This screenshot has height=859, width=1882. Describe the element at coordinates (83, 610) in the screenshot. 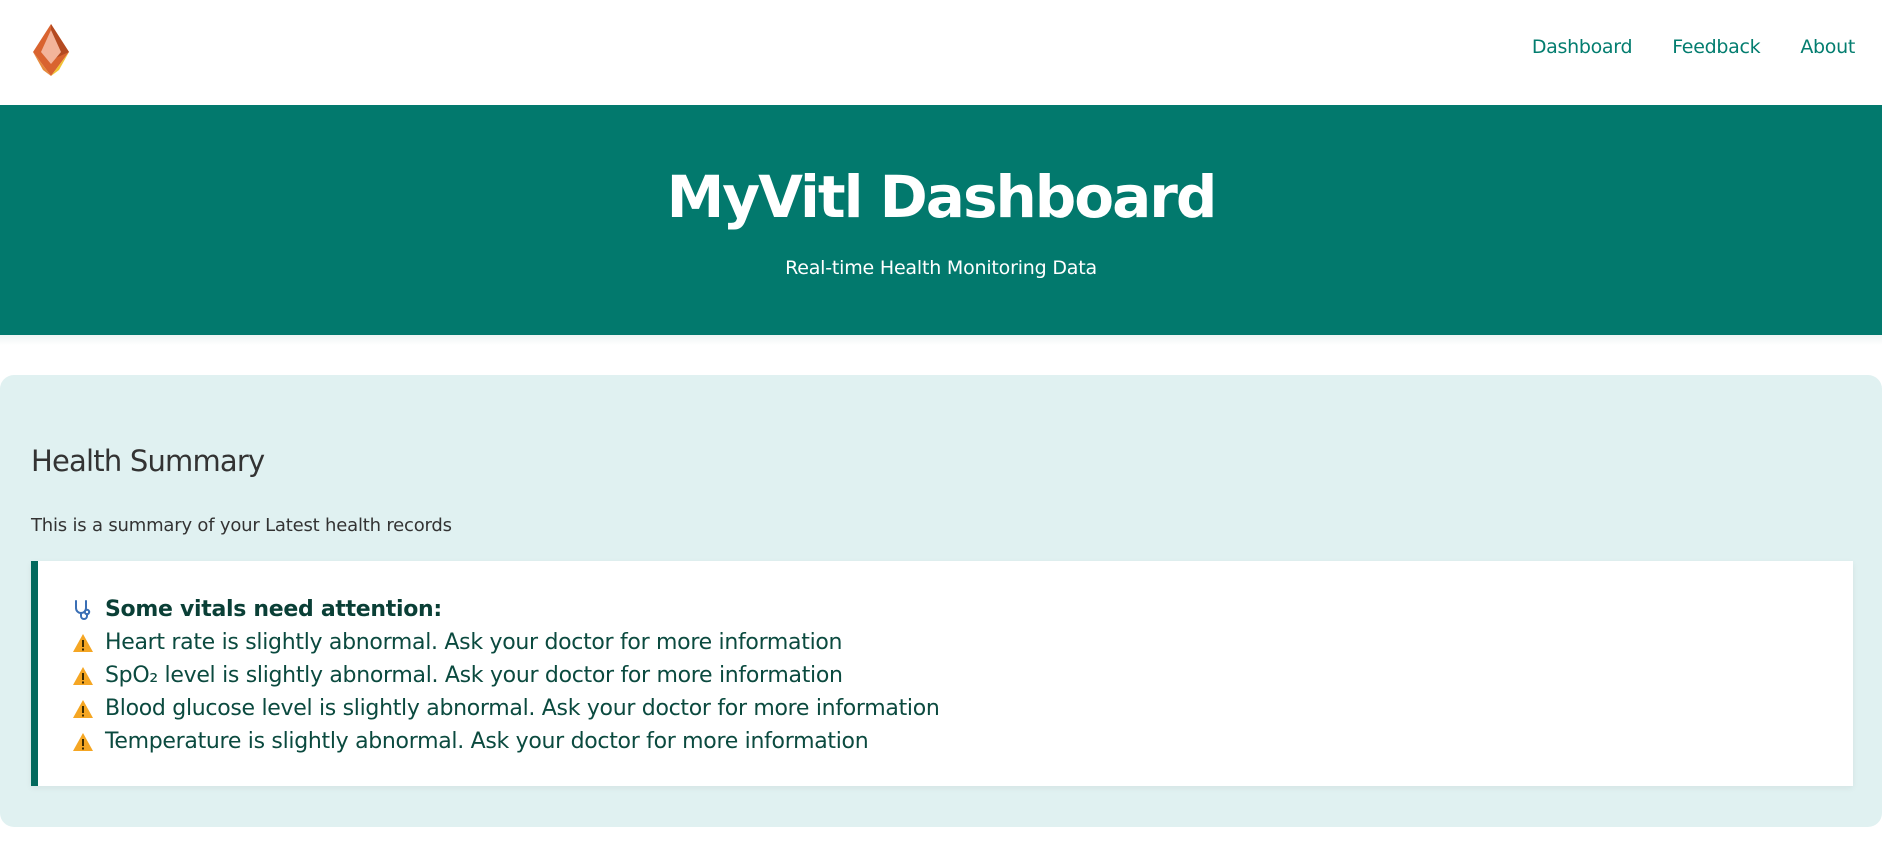

I see `stethoscope-icon` at that location.